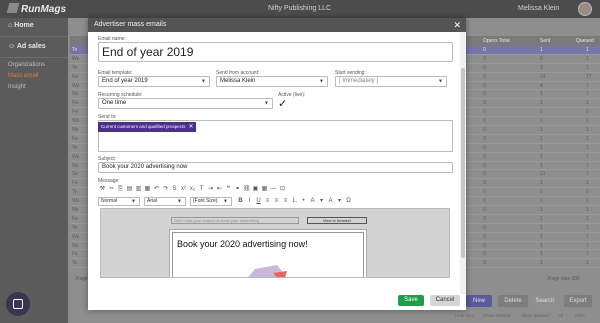 This screenshot has height=323, width=600. What do you see at coordinates (285, 201) in the screenshot?
I see `align-right-icon: ≡` at bounding box center [285, 201].